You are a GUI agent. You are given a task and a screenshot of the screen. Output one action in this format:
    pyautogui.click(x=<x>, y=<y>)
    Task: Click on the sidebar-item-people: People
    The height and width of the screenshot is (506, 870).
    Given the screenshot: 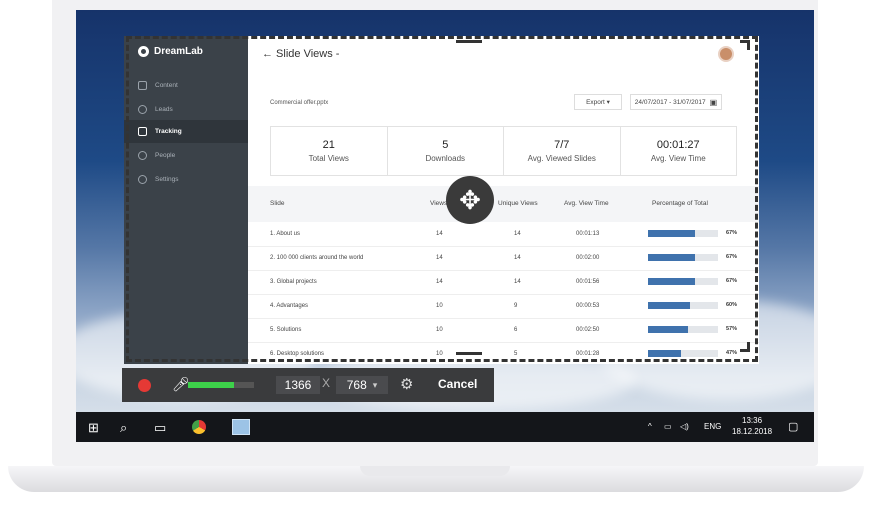 What is the action you would take?
    pyautogui.click(x=186, y=155)
    